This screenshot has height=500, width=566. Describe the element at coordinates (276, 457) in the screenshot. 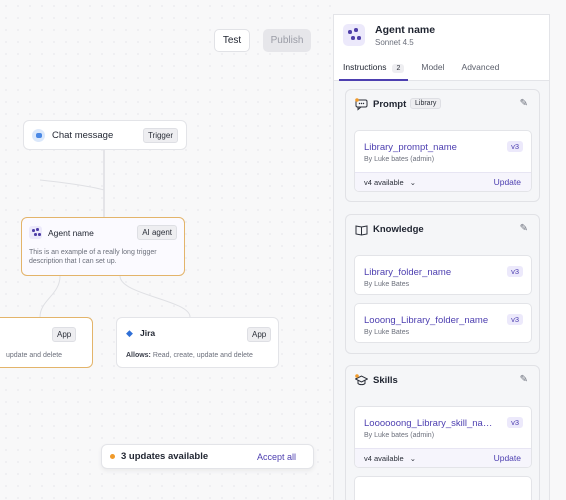

I see `accept-all-button: Accept all` at that location.